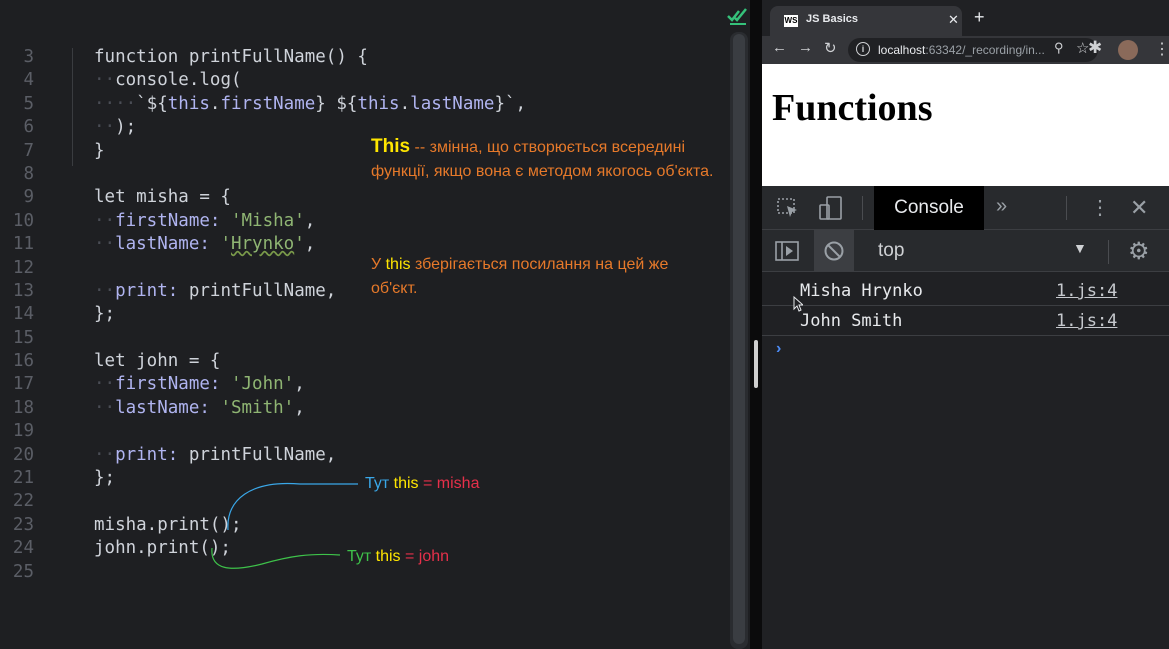 The width and height of the screenshot is (1169, 649). I want to click on device-toolbar-icon, so click(831, 208).